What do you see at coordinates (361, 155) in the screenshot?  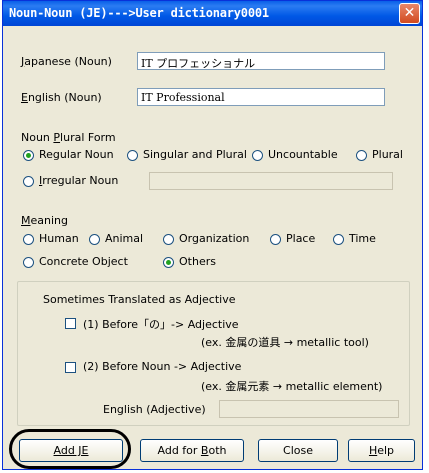 I see `radio-plural` at bounding box center [361, 155].